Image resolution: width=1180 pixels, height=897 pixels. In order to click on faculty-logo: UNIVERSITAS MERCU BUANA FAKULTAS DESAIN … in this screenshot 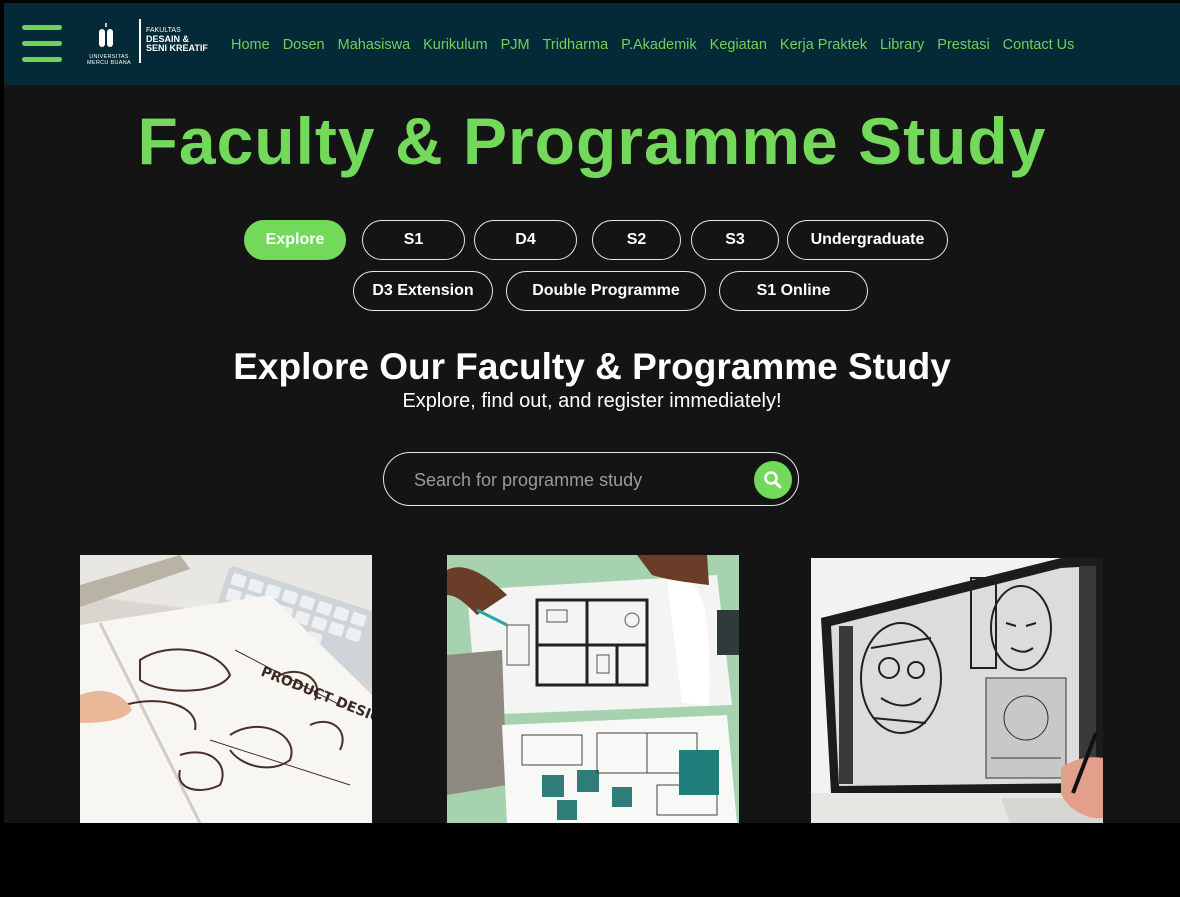, I will do `click(149, 42)`.